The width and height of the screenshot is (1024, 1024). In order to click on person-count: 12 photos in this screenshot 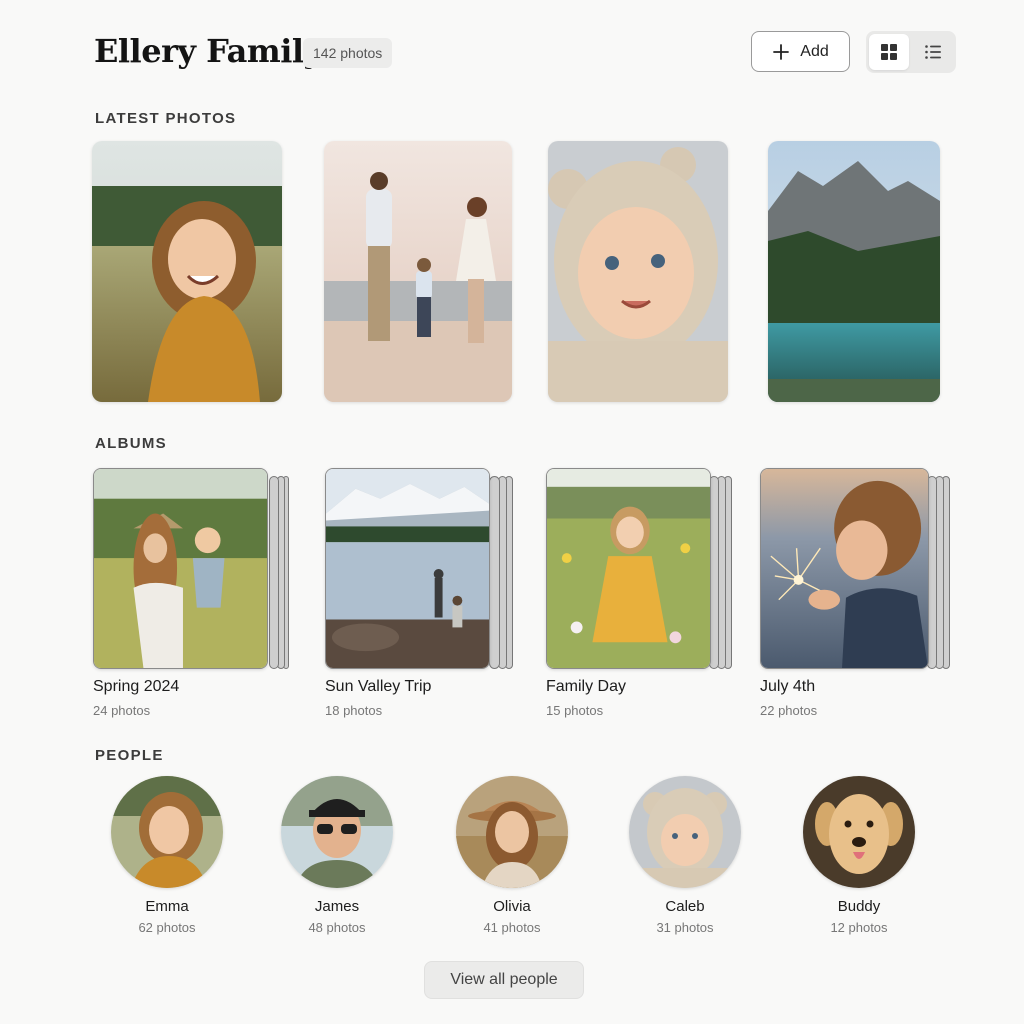, I will do `click(859, 927)`.